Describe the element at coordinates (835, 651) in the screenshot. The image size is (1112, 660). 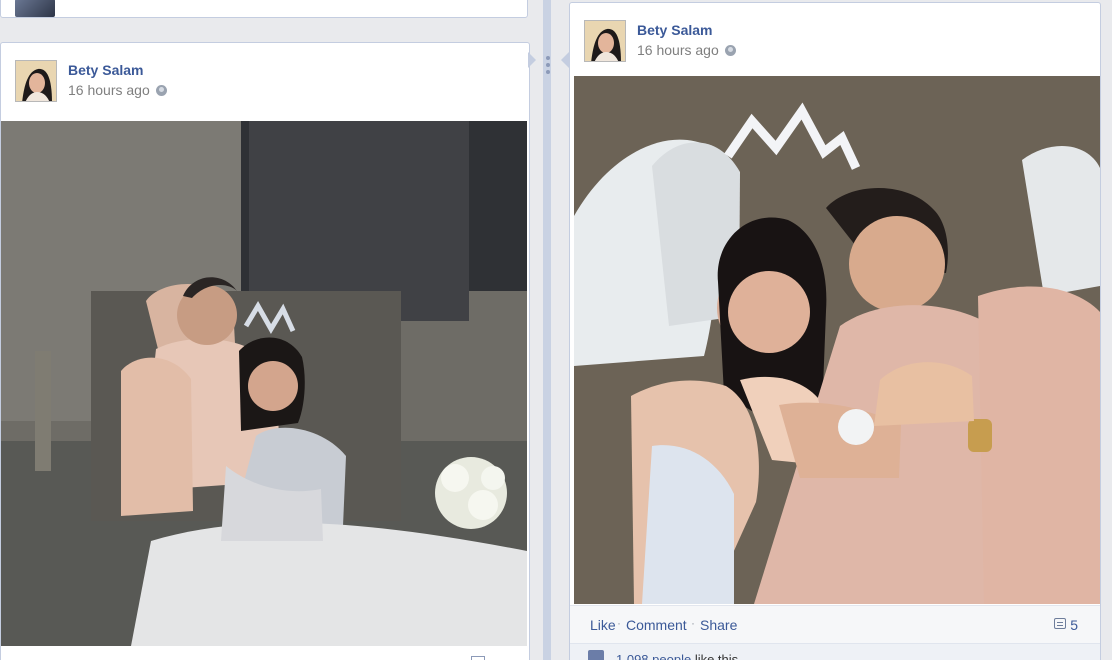
I see `likes-summary-row: 1,098 people like this.` at that location.